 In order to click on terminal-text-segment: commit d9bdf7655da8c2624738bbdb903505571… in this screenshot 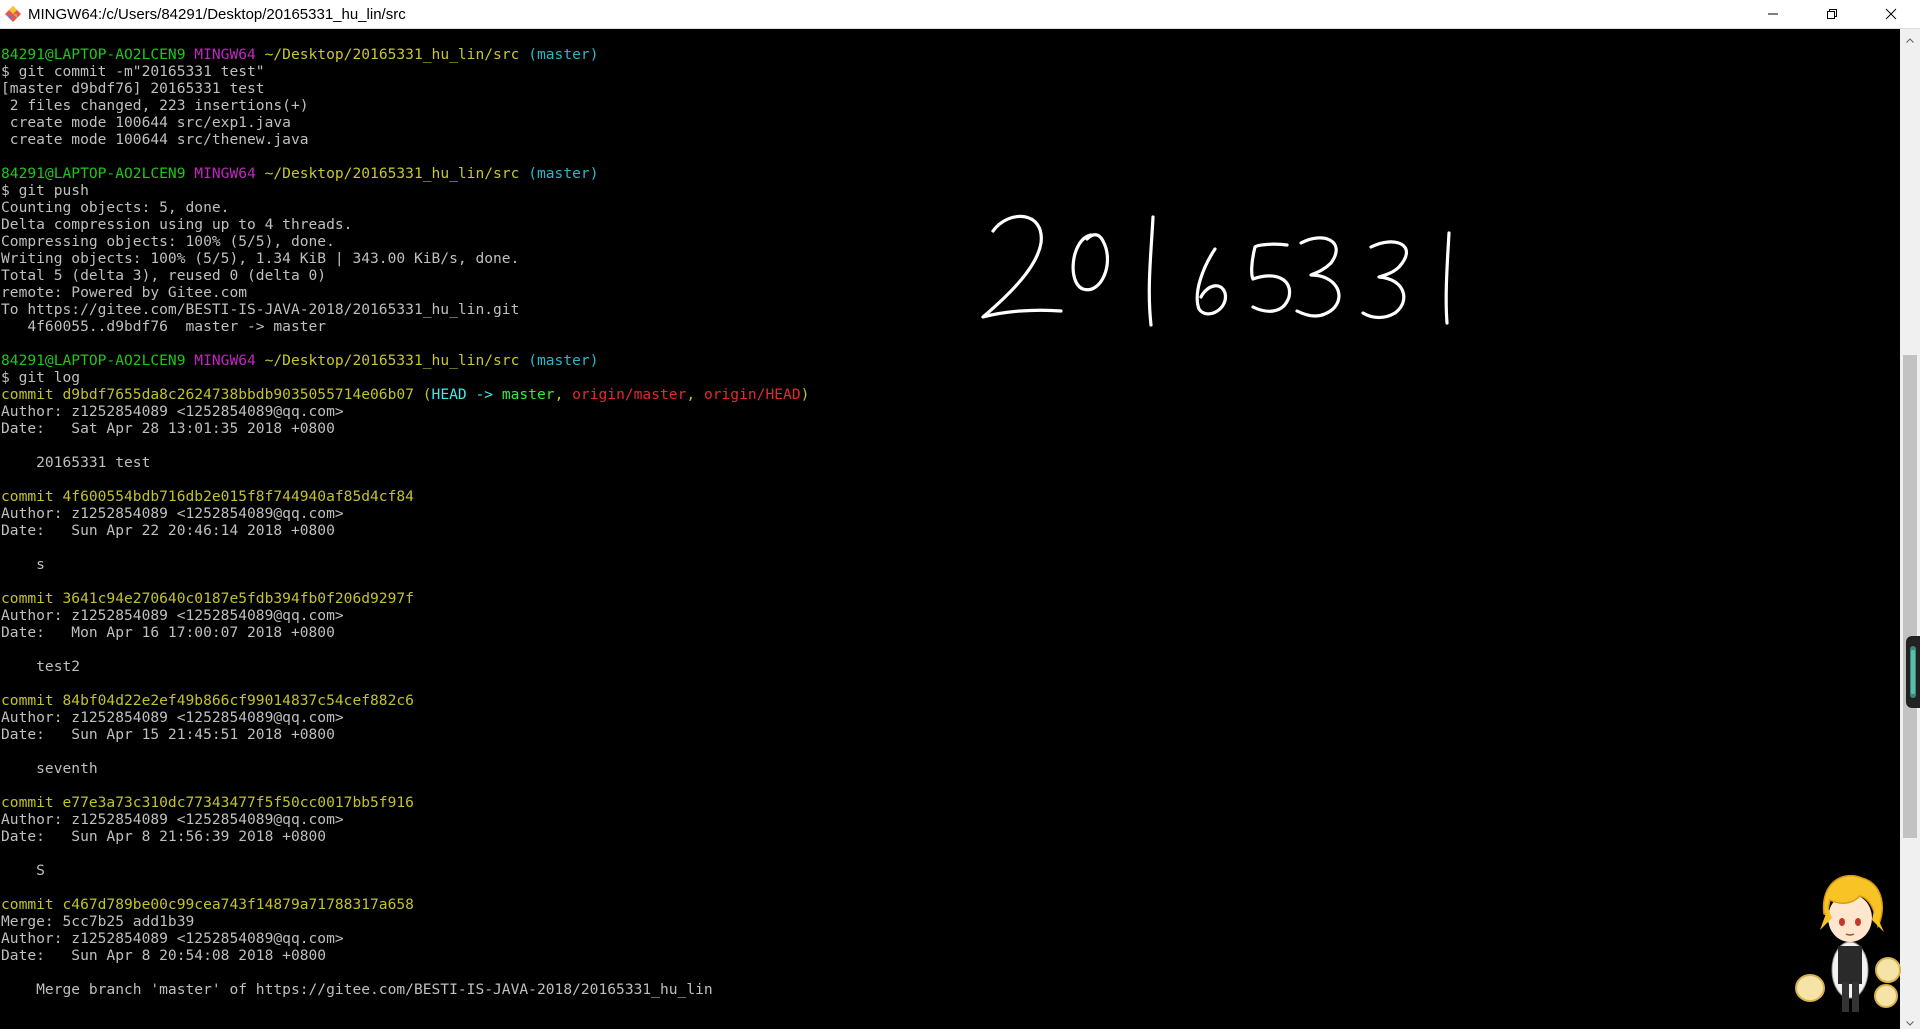, I will do `click(212, 394)`.